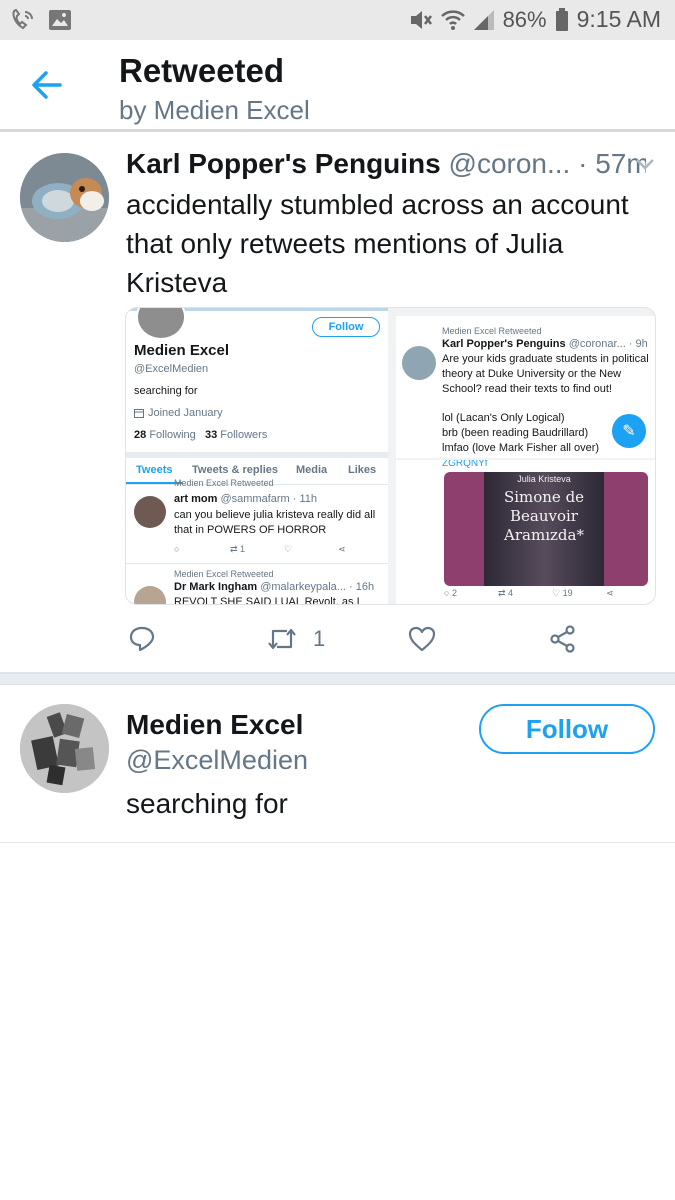  I want to click on media-rt2-avatar, so click(150, 595).